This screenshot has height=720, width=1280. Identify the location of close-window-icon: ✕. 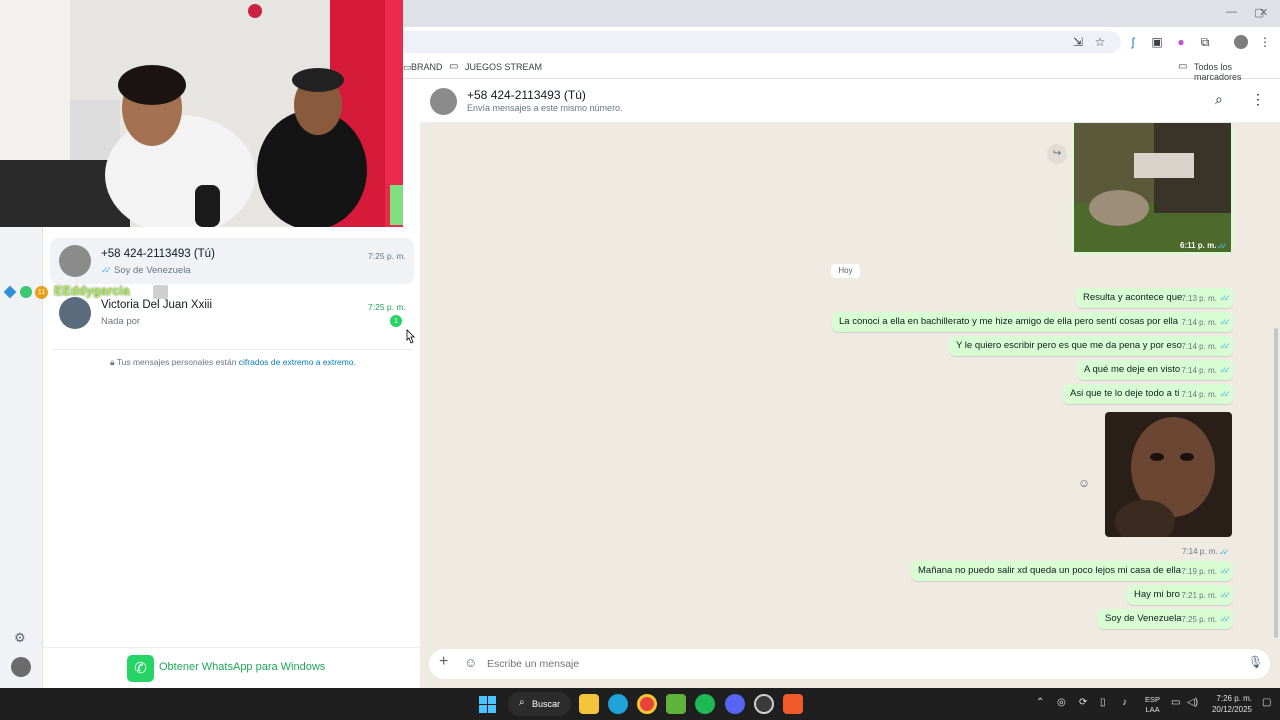
(1263, 12).